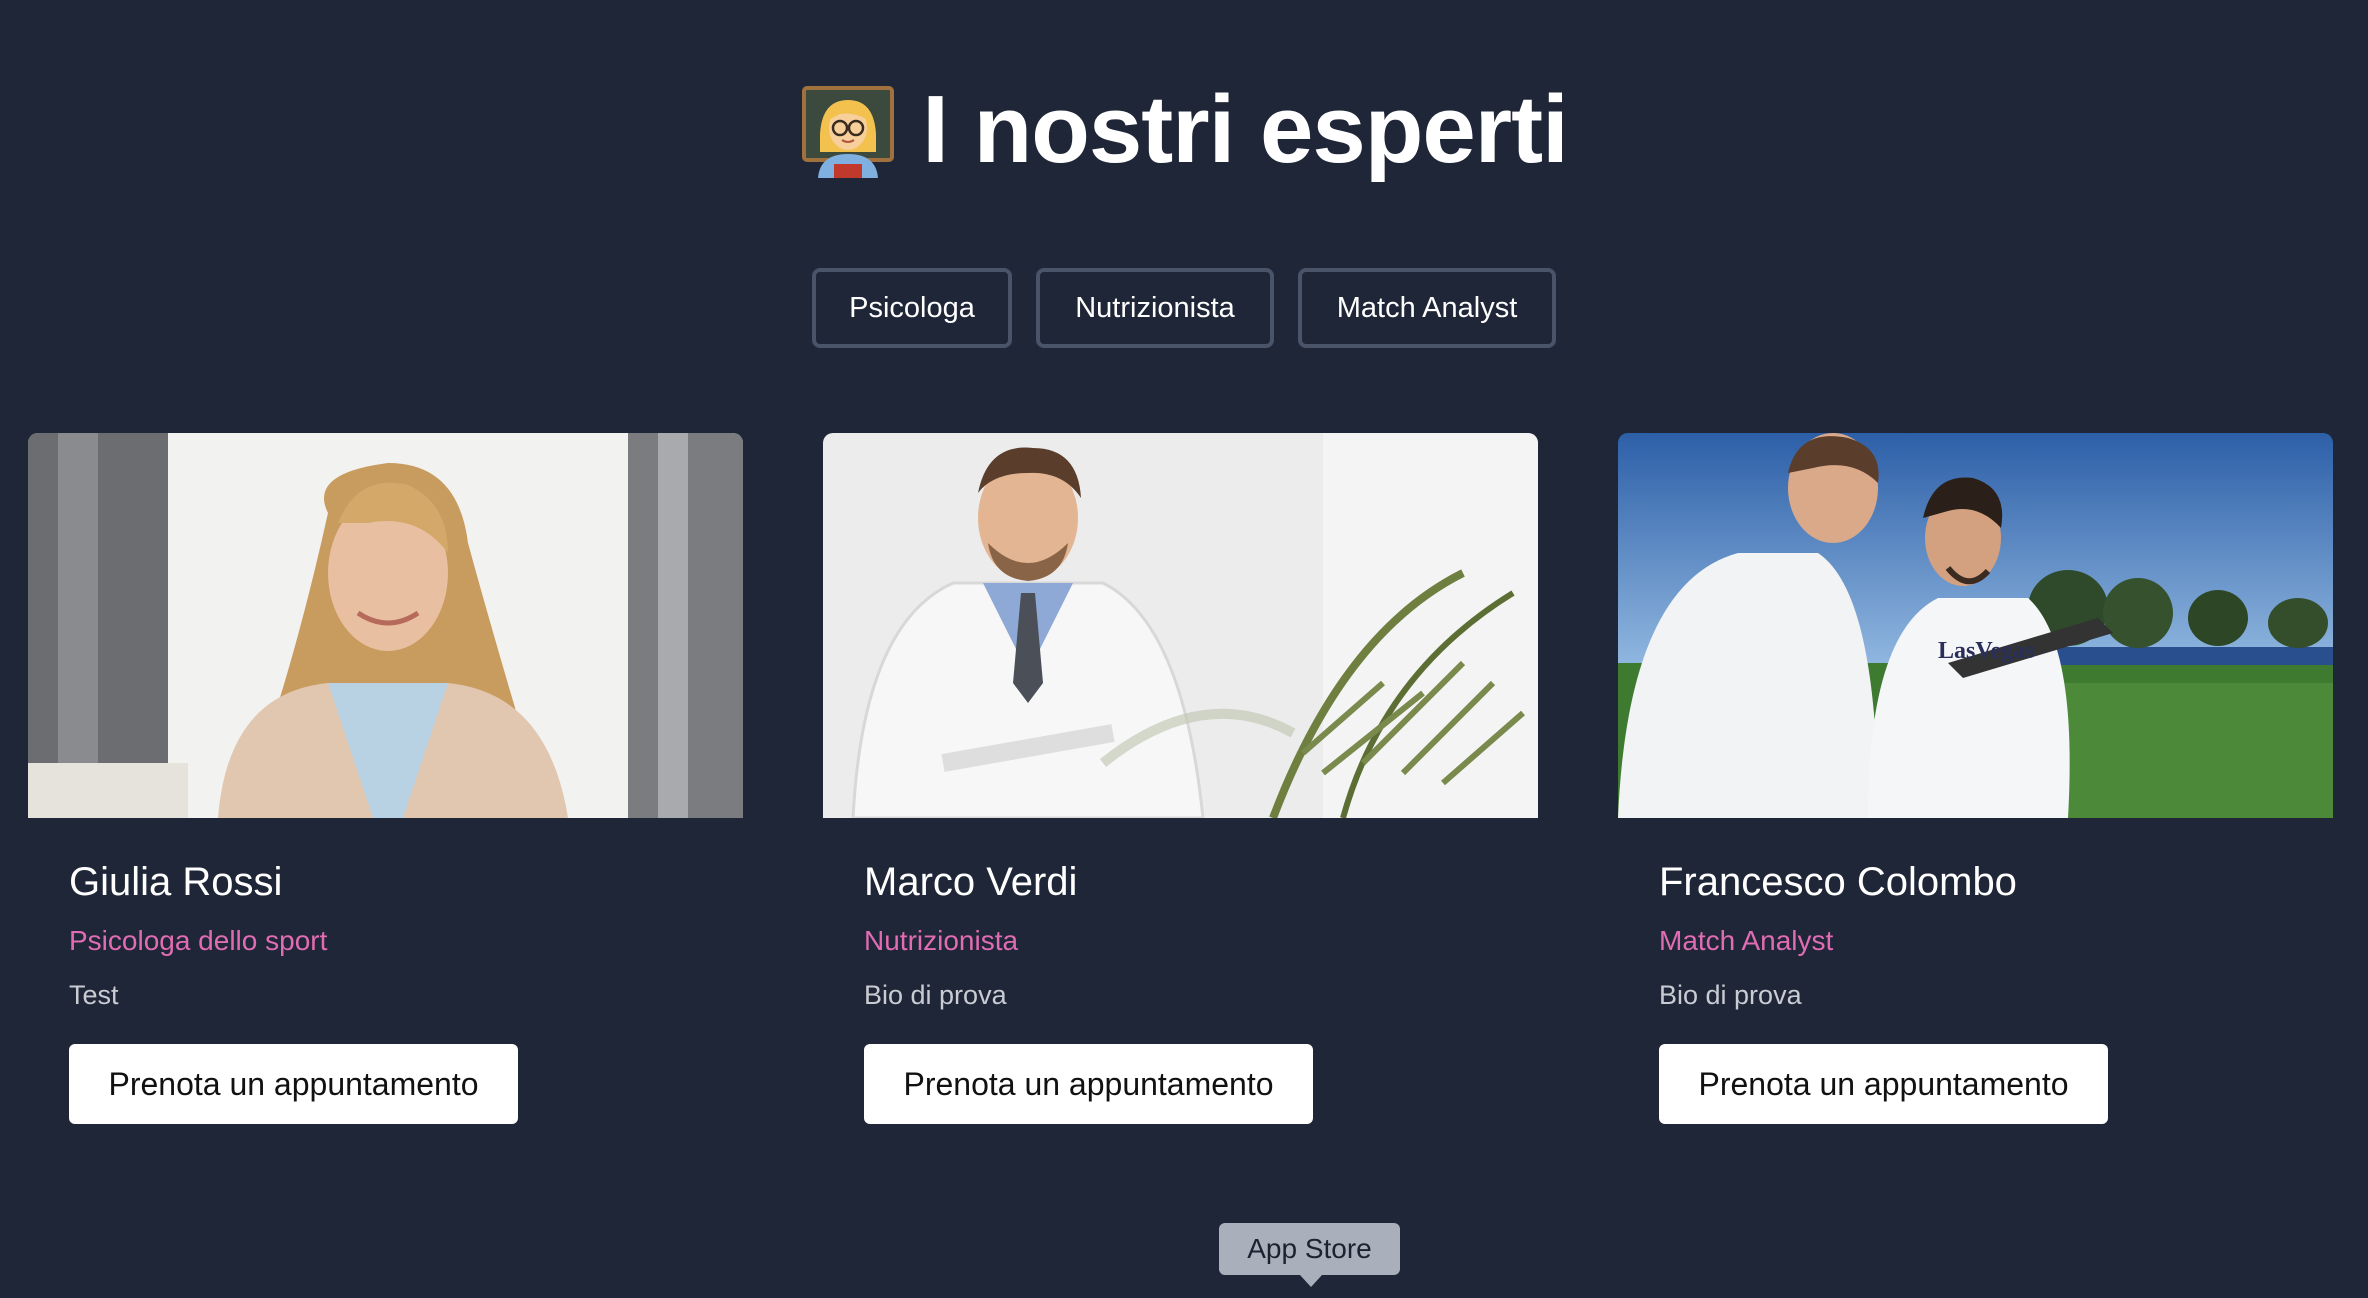  Describe the element at coordinates (971, 882) in the screenshot. I see `expert-name: Marco Verdi` at that location.